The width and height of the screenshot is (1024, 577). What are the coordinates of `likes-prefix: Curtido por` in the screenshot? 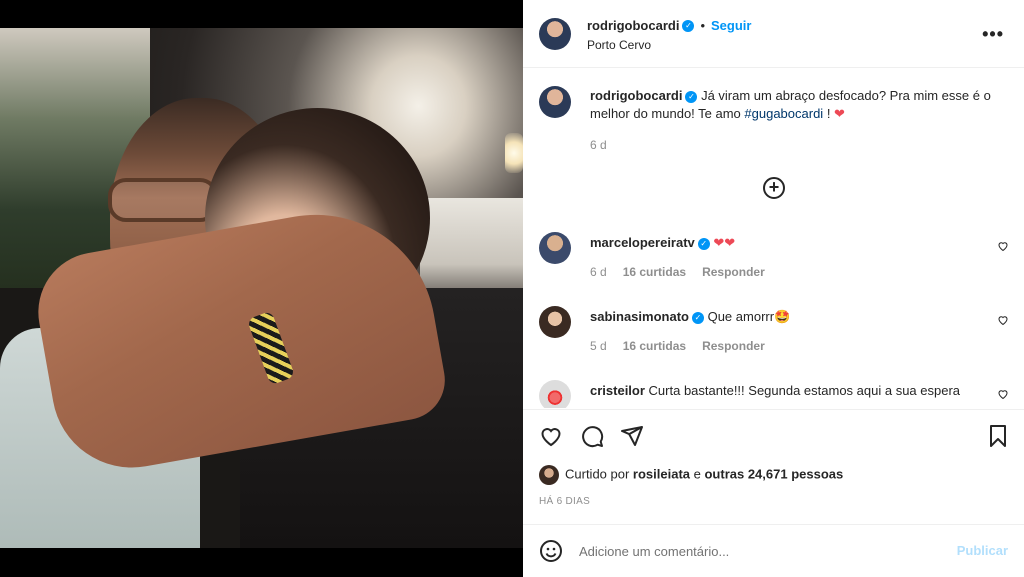 It's located at (599, 474).